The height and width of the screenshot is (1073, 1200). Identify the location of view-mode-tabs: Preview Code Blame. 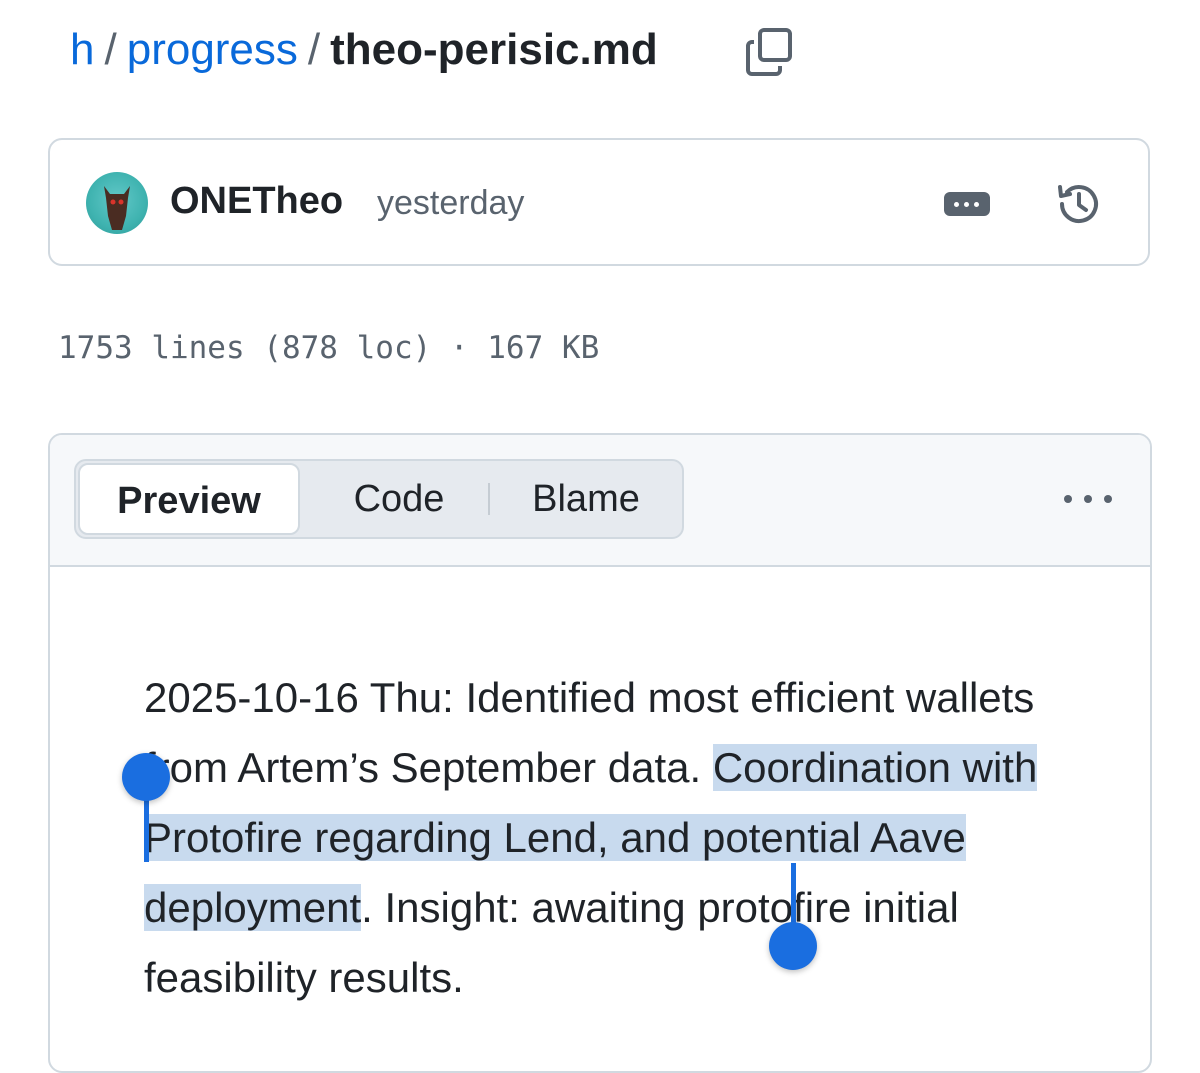
(379, 499).